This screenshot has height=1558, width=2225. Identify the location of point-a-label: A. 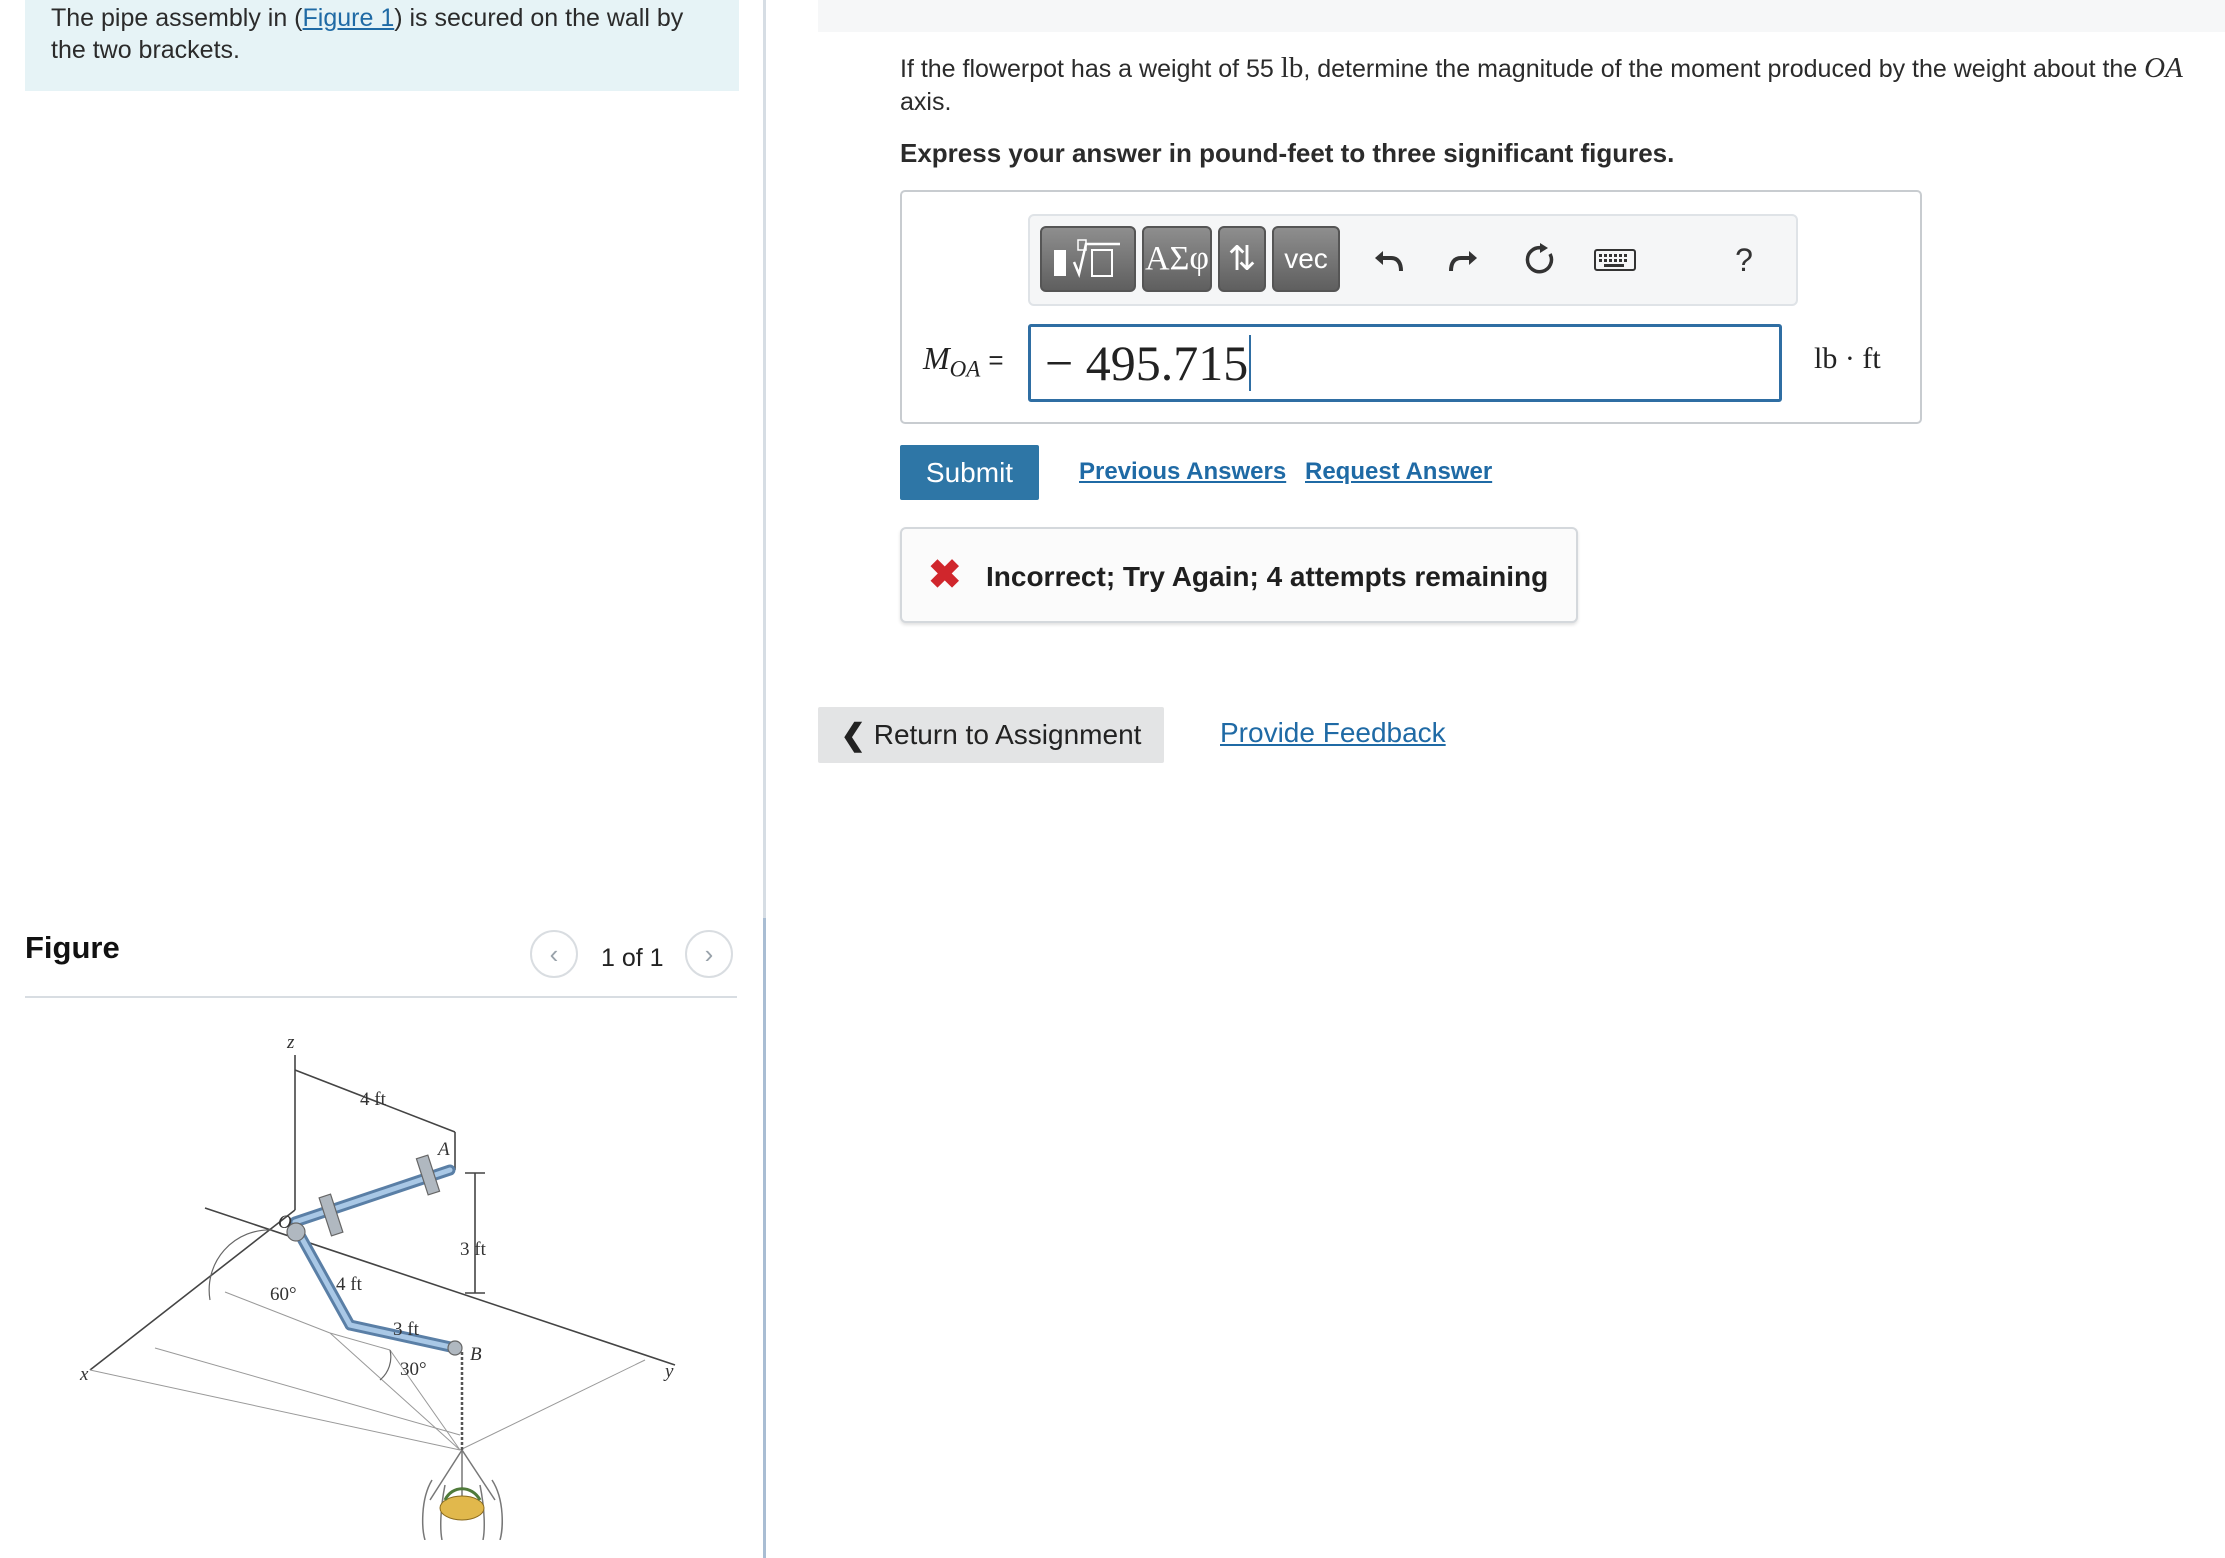
(443, 1149).